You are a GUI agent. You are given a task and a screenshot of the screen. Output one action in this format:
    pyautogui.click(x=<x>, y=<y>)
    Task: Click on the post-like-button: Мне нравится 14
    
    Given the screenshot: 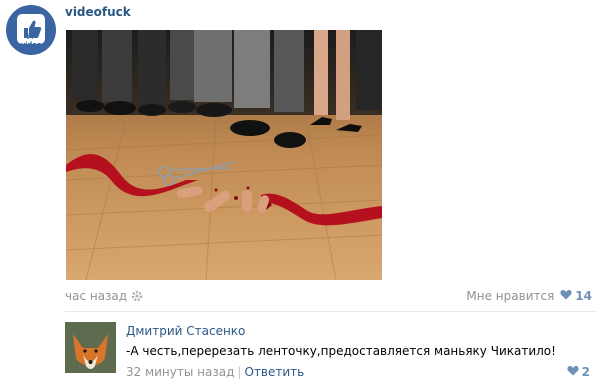 What is the action you would take?
    pyautogui.click(x=529, y=296)
    